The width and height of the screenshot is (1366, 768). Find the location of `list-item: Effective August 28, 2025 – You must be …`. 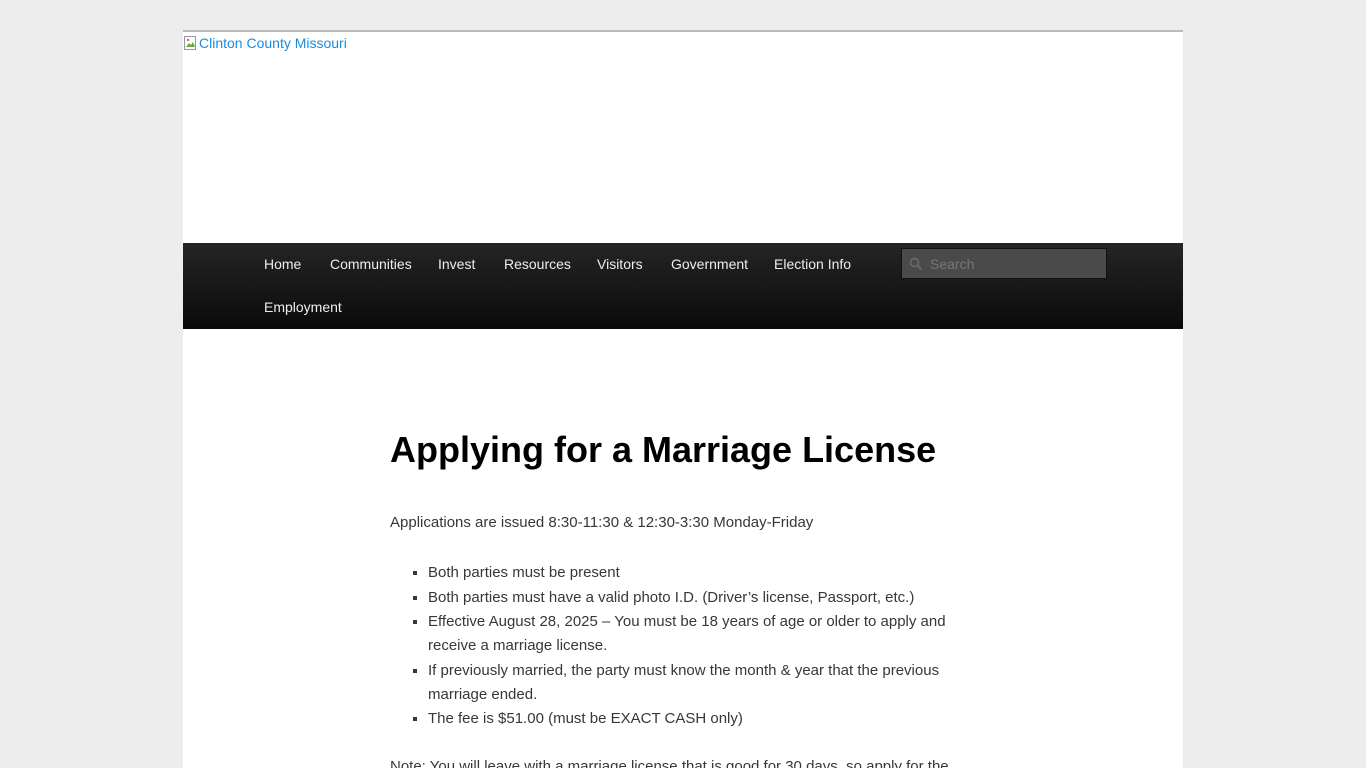

list-item: Effective August 28, 2025 – You must be … is located at coordinates (694, 634).